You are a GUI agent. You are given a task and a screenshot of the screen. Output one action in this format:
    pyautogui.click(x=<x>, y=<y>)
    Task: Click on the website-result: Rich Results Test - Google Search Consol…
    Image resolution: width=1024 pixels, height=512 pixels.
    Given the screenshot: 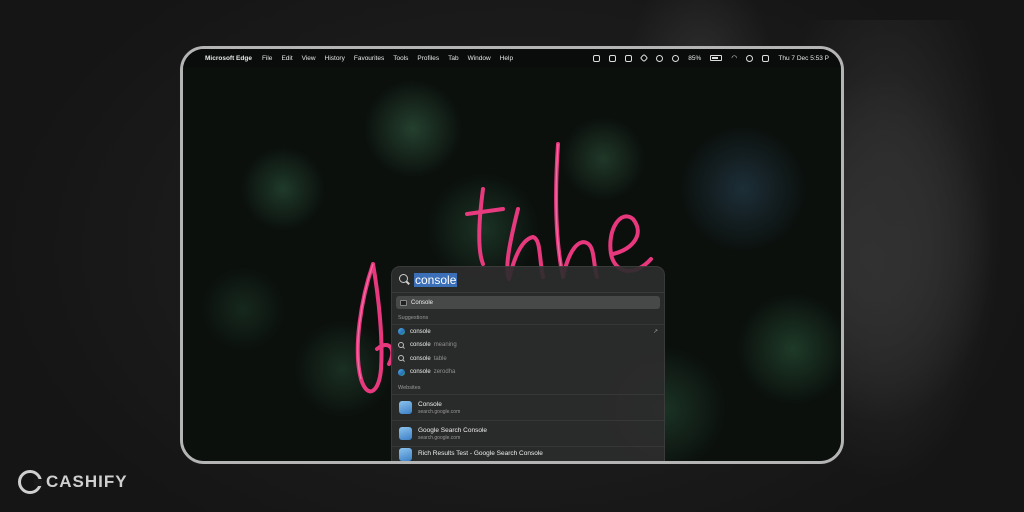 What is the action you would take?
    pyautogui.click(x=528, y=454)
    